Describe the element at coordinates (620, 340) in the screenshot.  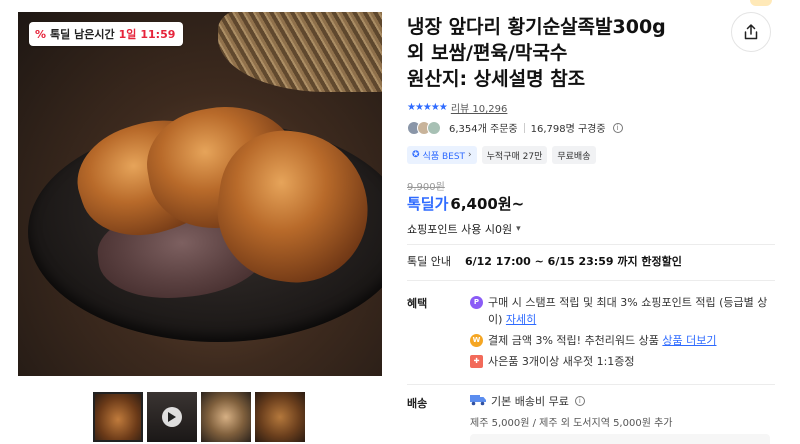
I see `benefit-item: W 결제 금액 3% 적립! 추천리워드 상품 상품 더보기` at that location.